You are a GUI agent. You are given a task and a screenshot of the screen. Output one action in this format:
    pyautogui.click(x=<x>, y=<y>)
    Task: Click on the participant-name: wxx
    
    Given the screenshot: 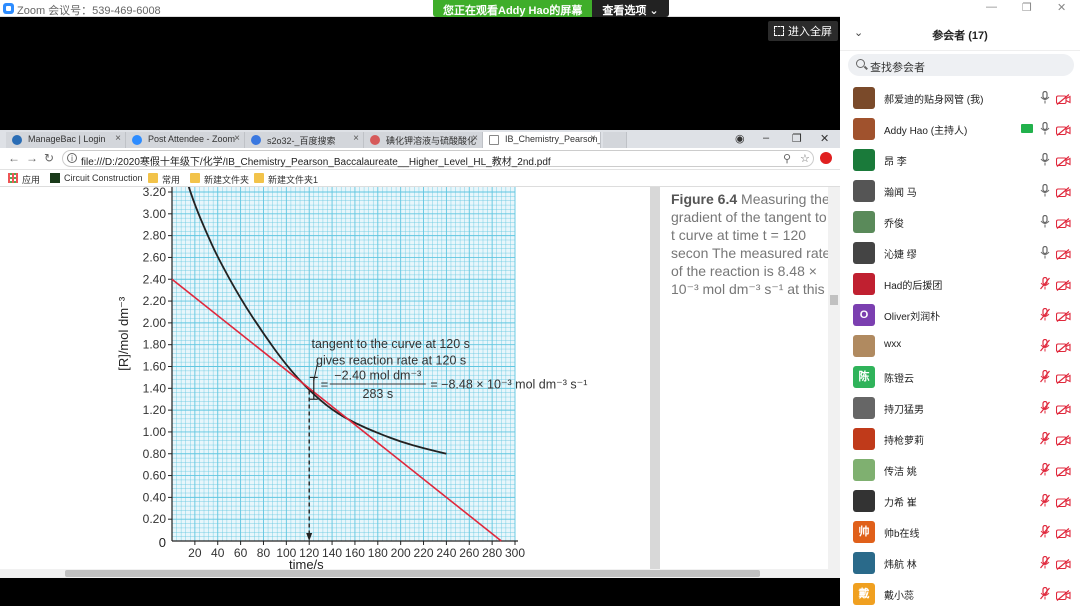 What is the action you would take?
    pyautogui.click(x=893, y=344)
    